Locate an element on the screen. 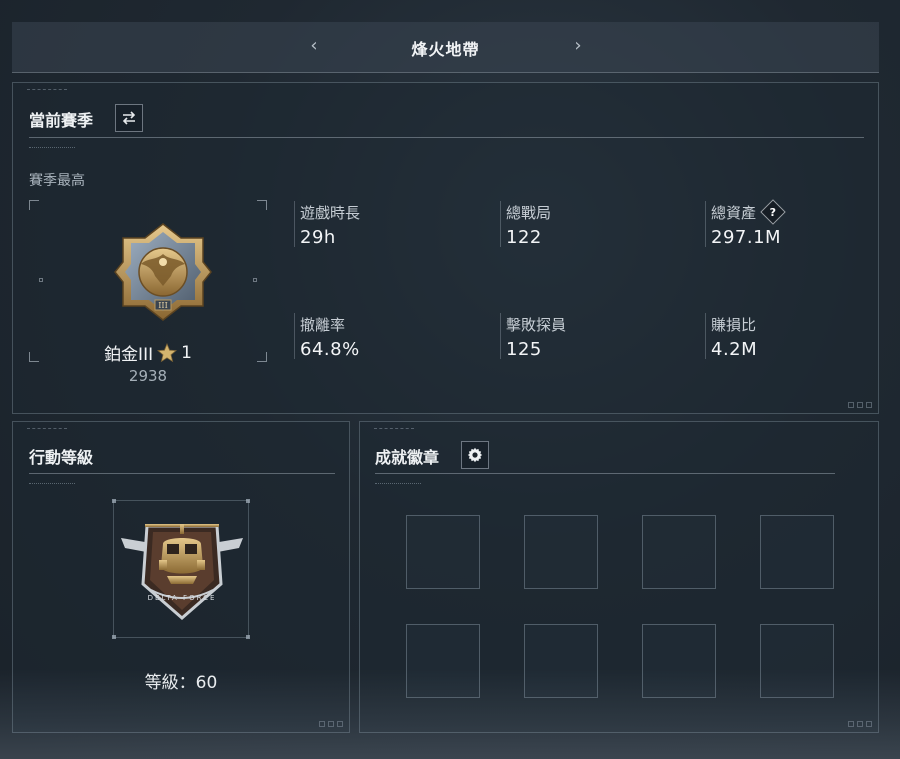 This screenshot has height=759, width=900. help-icon: ? is located at coordinates (773, 212).